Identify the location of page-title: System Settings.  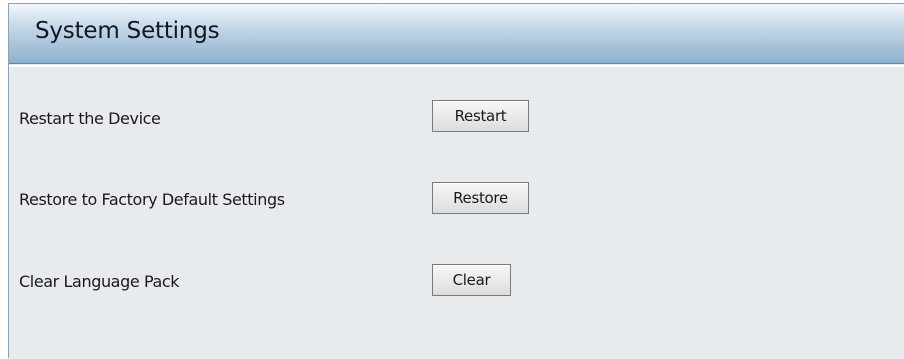
(127, 31).